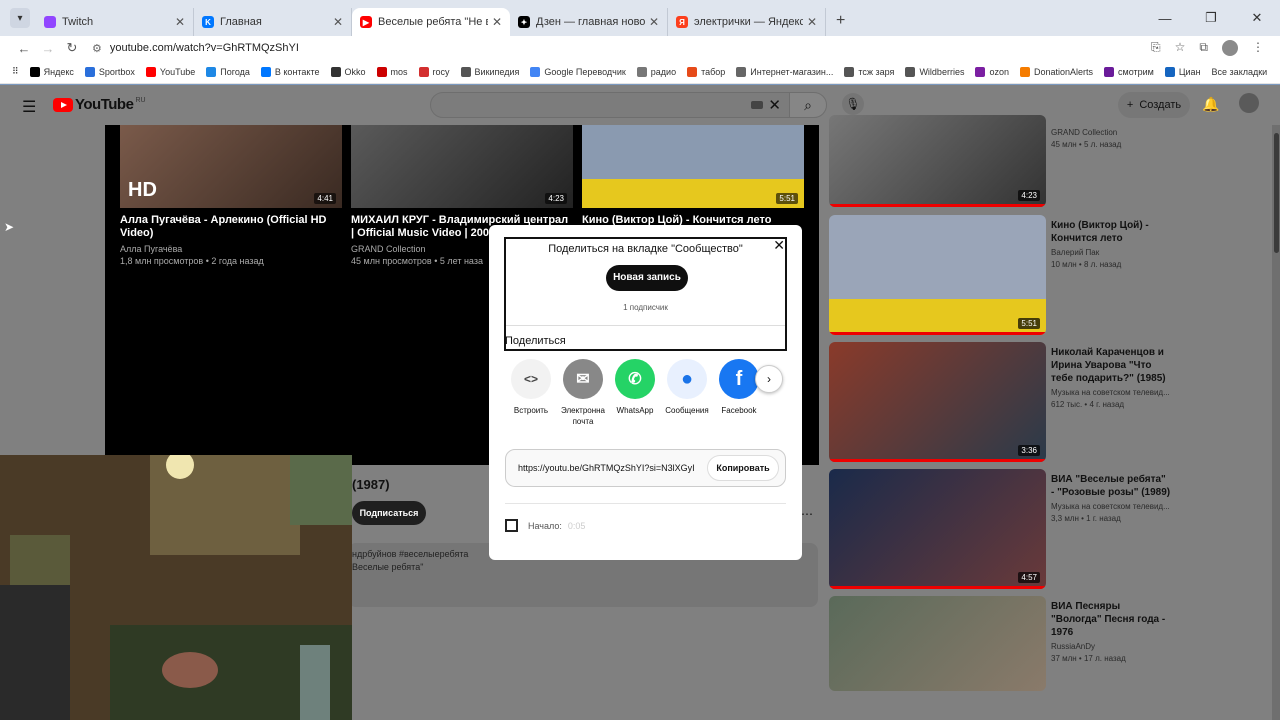  Describe the element at coordinates (647, 278) in the screenshot. I see `new-post-button: Новая запись` at that location.